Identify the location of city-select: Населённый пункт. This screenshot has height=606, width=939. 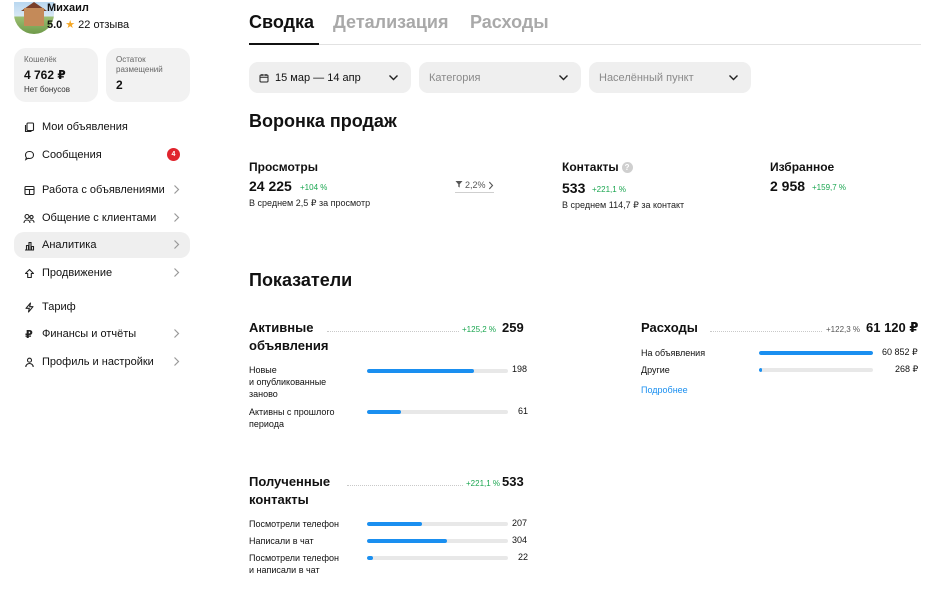
(670, 77).